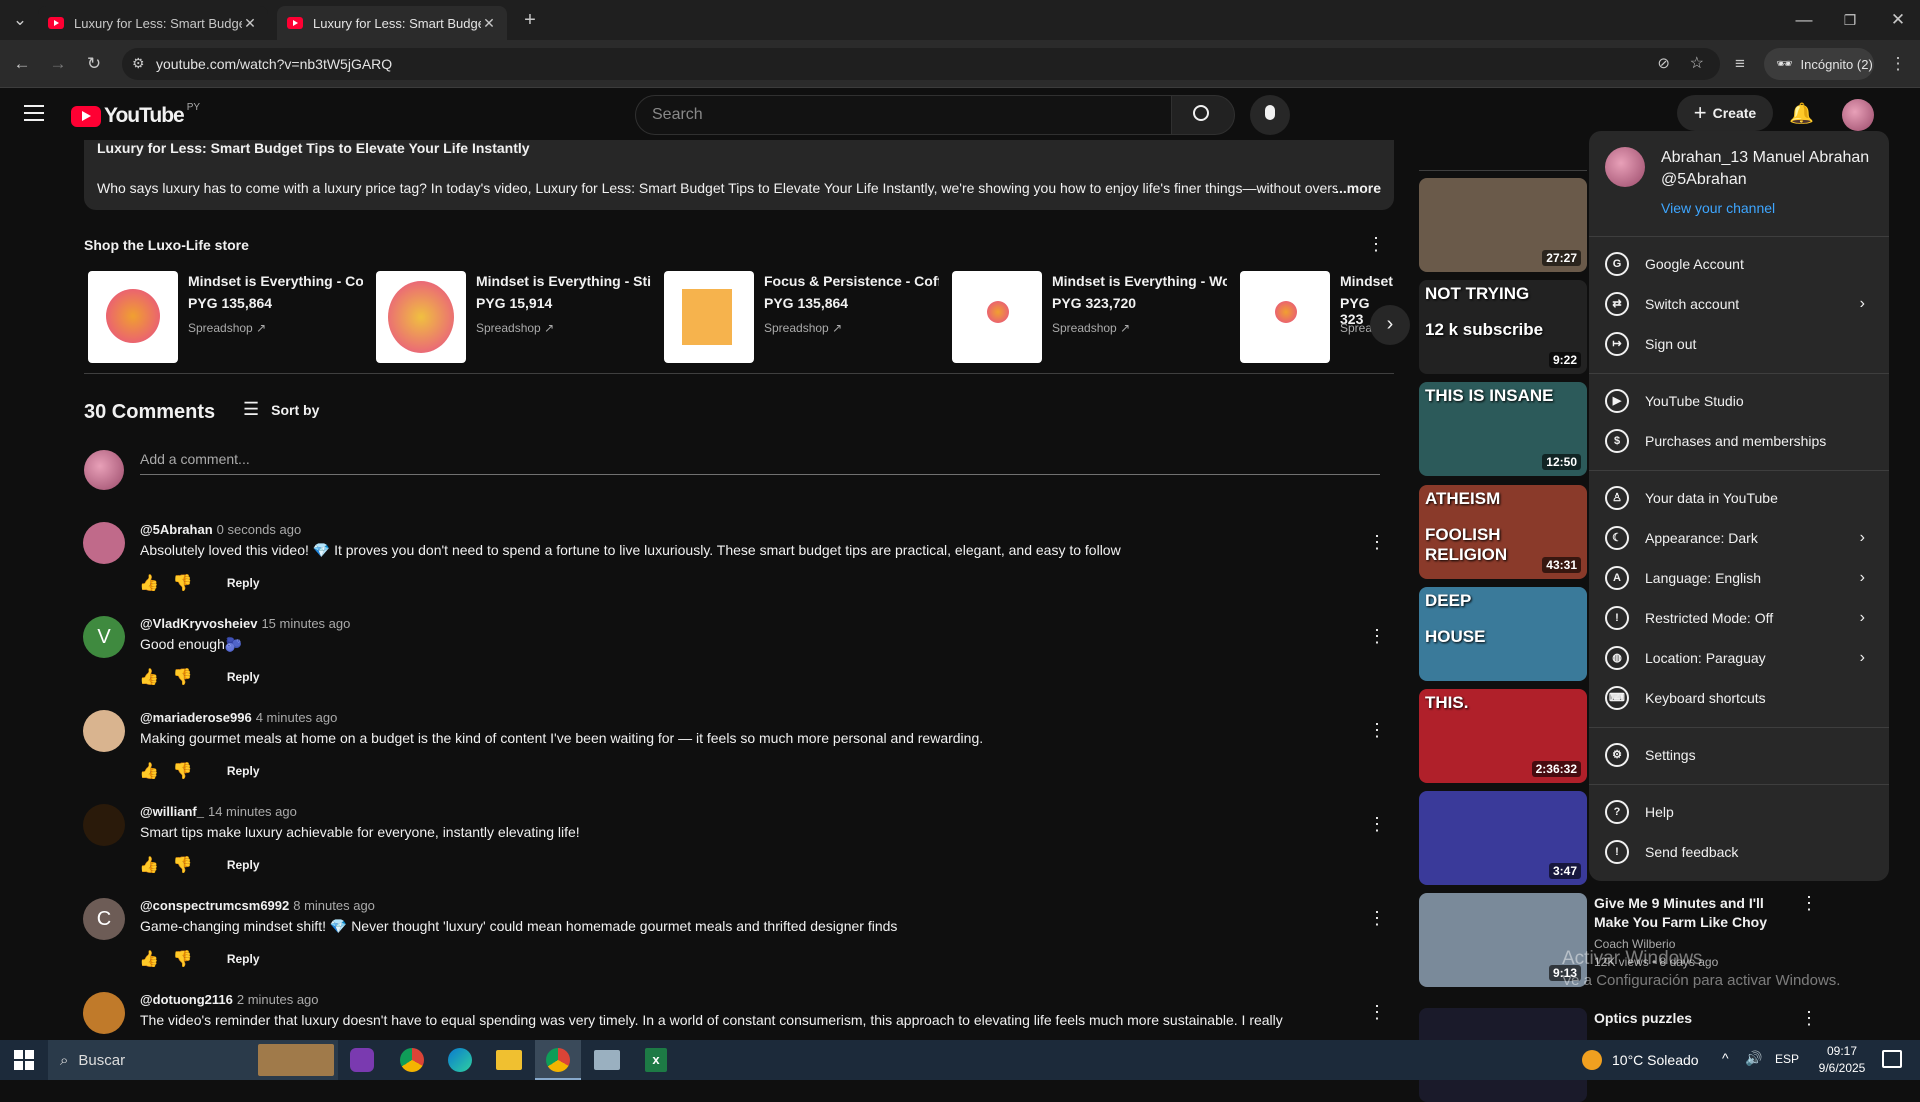 This screenshot has height=1102, width=1920. I want to click on related-video-thumbnail: 3:47, so click(1503, 838).